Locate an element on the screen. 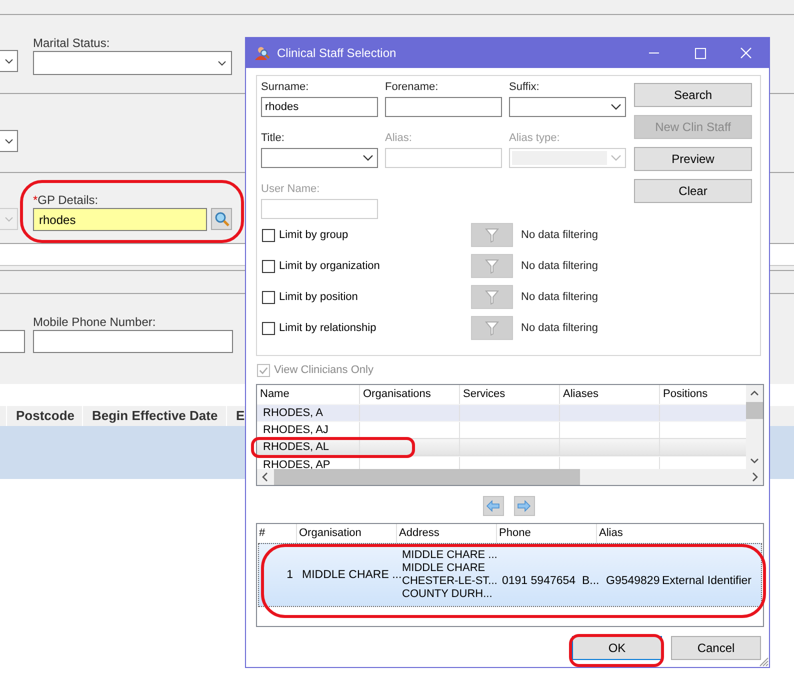 The height and width of the screenshot is (685, 794). field-label: Forename: is located at coordinates (412, 87).